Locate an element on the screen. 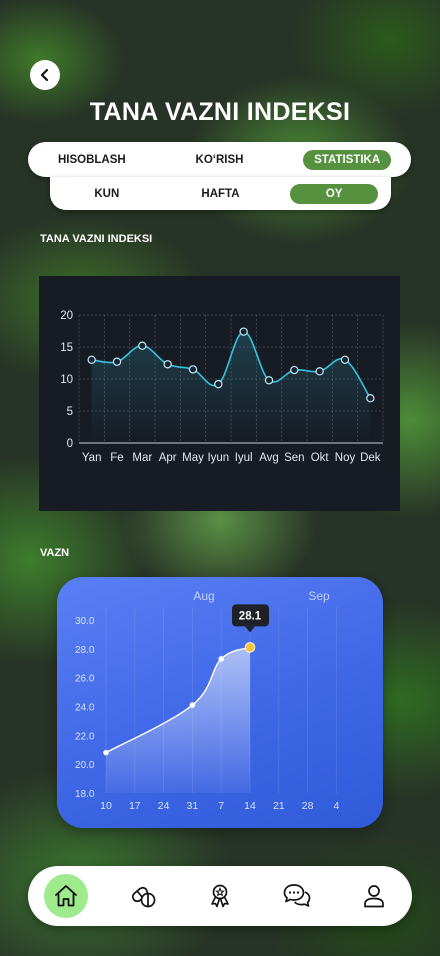 This screenshot has width=440, height=956. y-tick-label: 20 is located at coordinates (66, 316).